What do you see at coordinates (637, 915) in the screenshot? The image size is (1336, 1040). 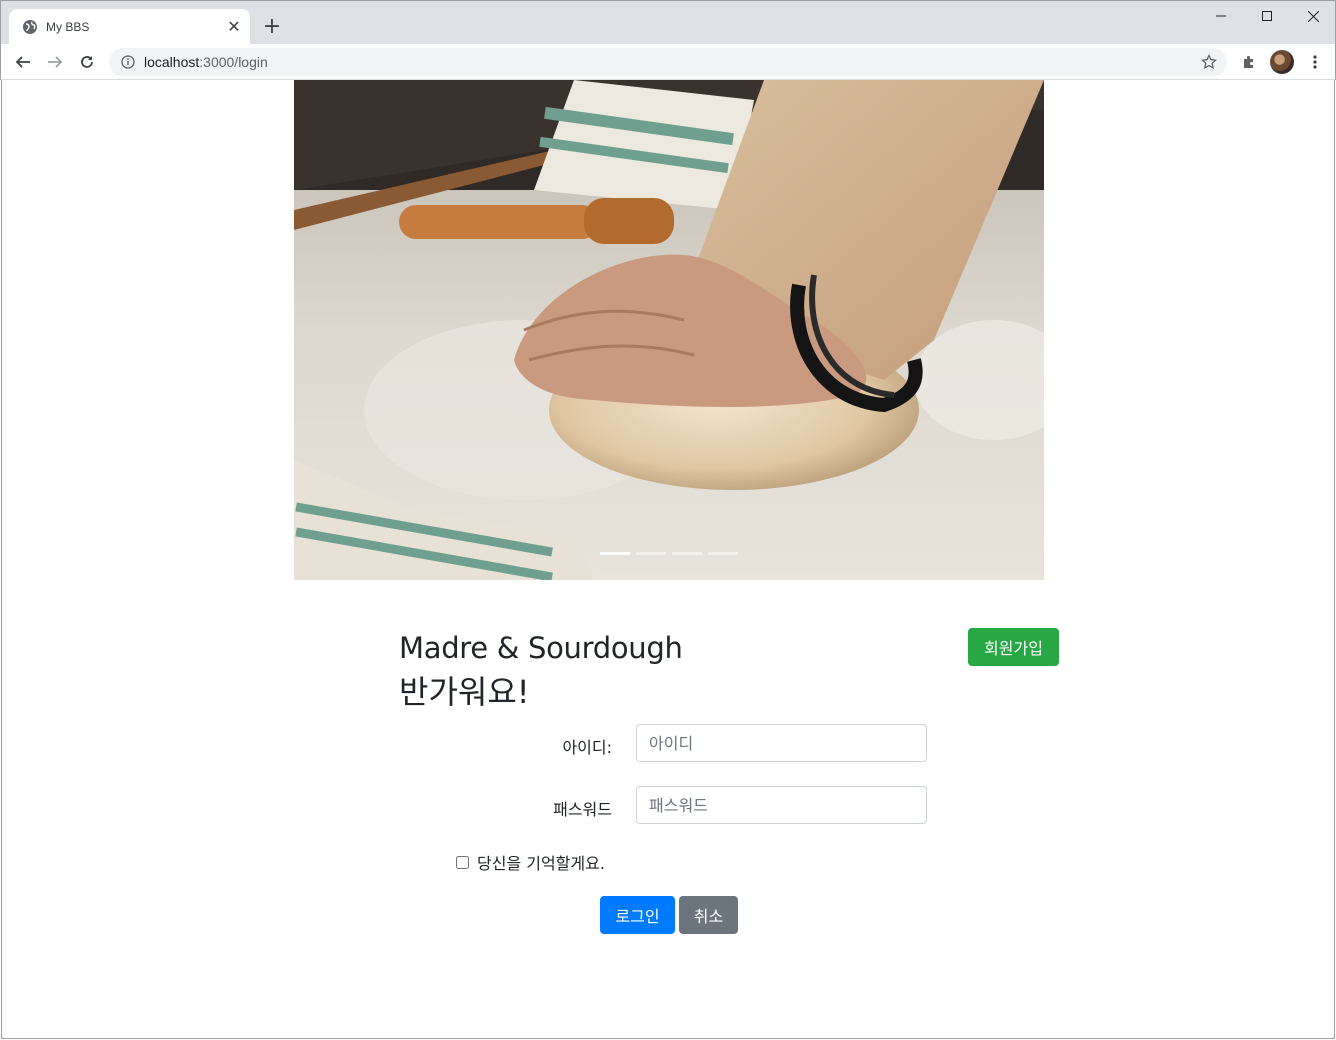 I see `login-button: 로그인` at bounding box center [637, 915].